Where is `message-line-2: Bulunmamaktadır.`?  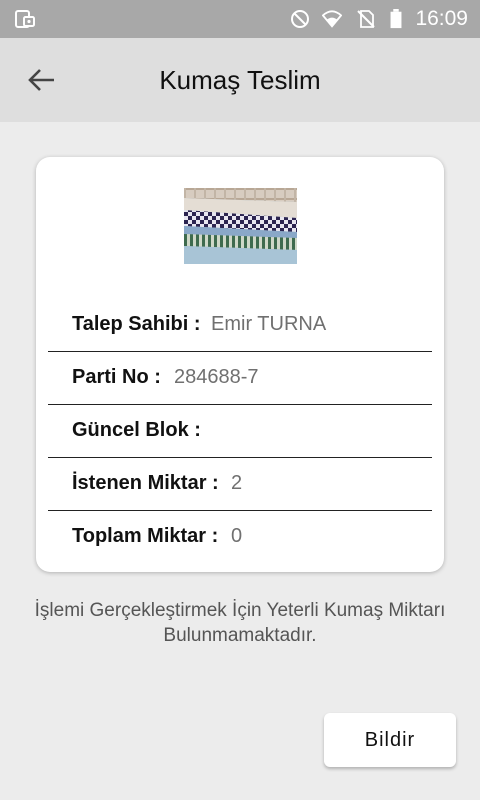 message-line-2: Bulunmamaktadır. is located at coordinates (240, 635).